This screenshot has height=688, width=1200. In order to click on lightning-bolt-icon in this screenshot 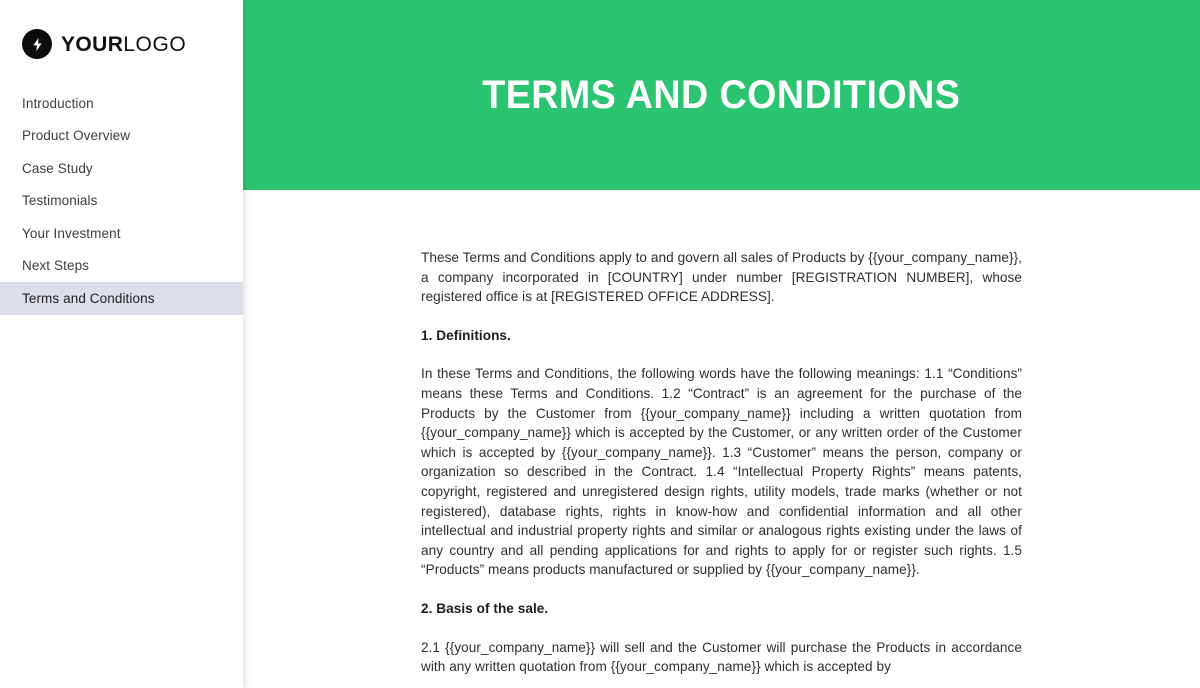, I will do `click(37, 44)`.